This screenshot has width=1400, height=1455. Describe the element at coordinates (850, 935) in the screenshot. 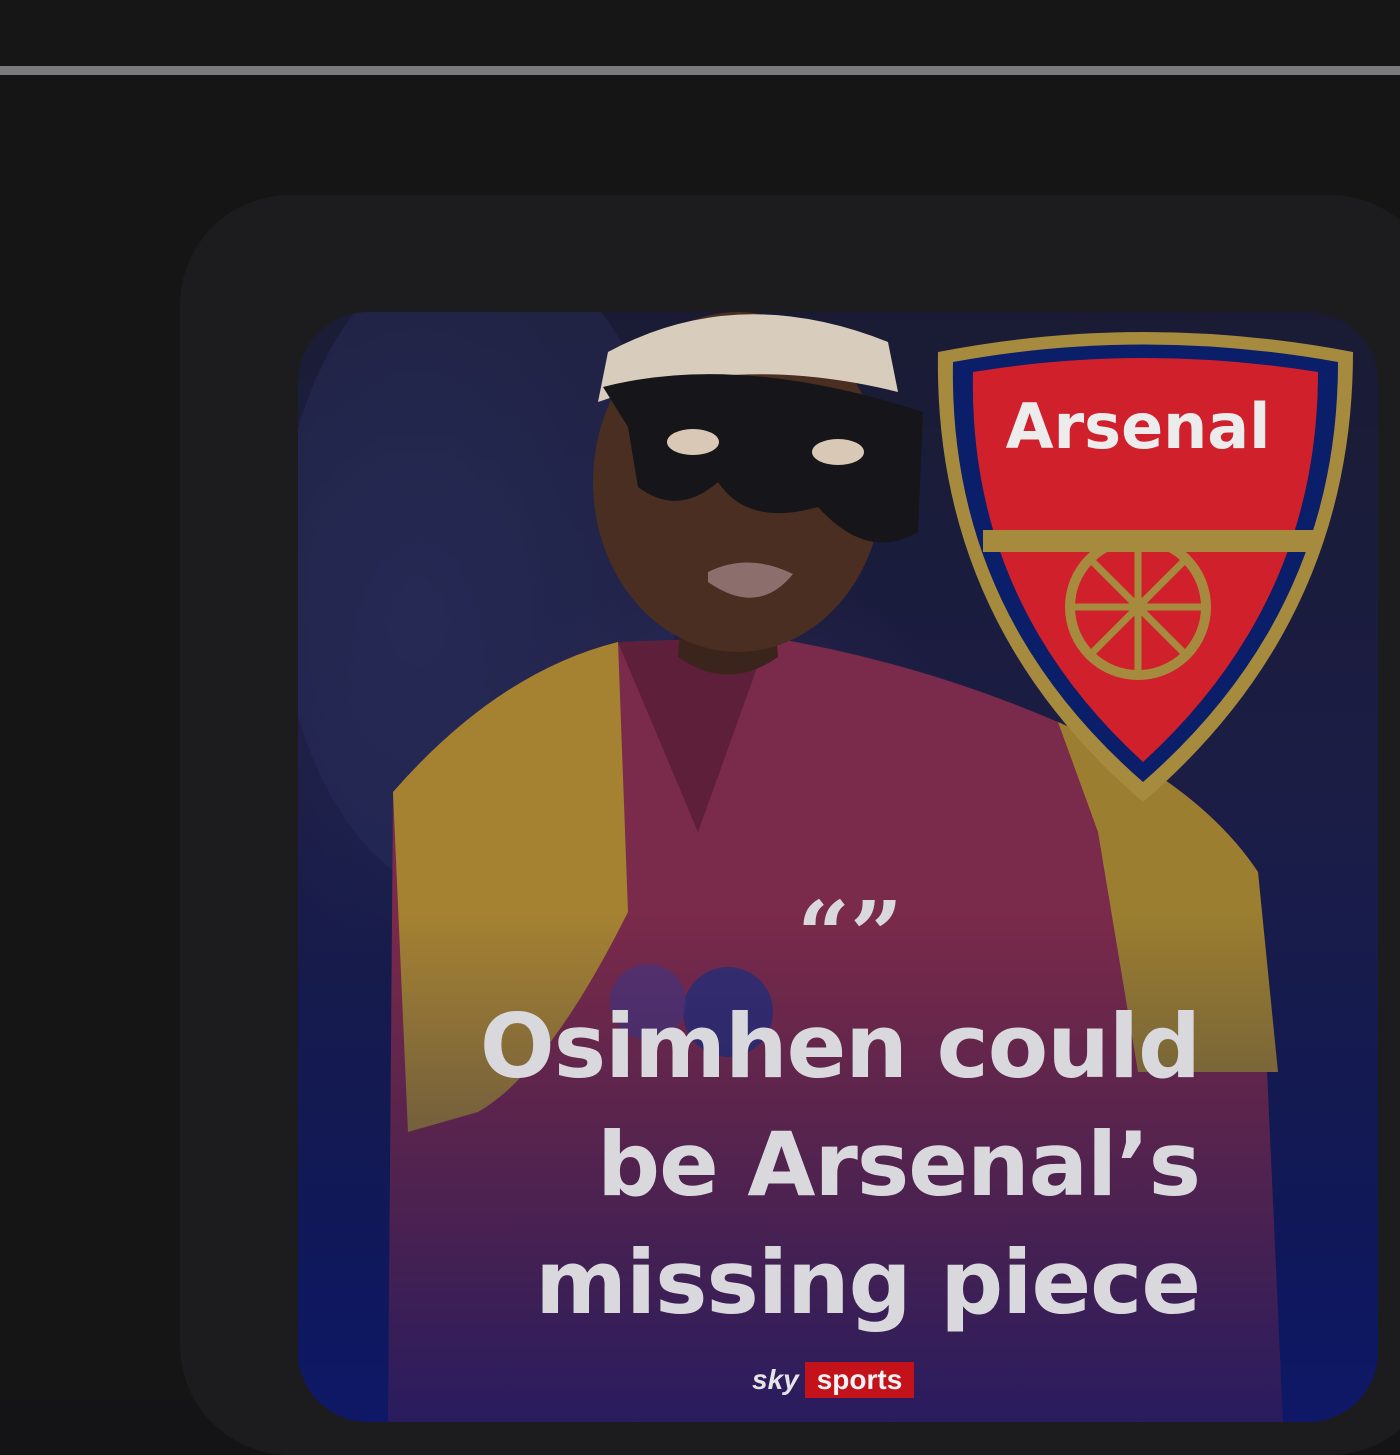

I see `quote-icon: “”` at that location.